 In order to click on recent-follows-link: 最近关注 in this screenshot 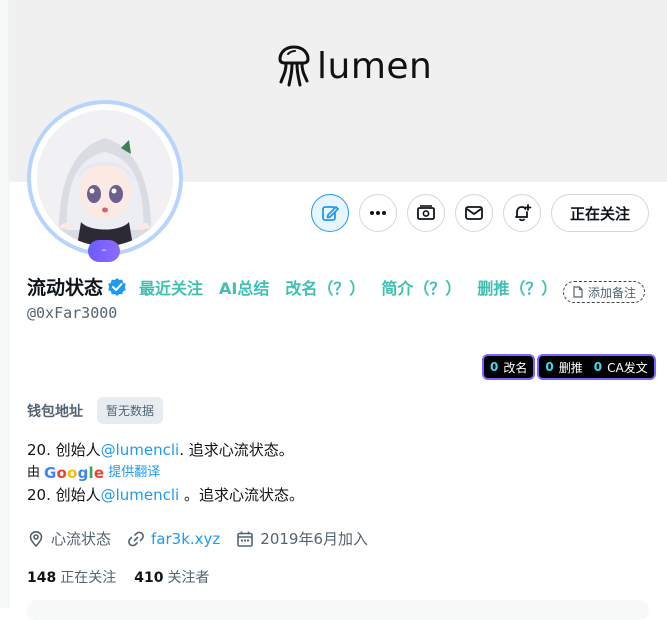, I will do `click(171, 287)`.